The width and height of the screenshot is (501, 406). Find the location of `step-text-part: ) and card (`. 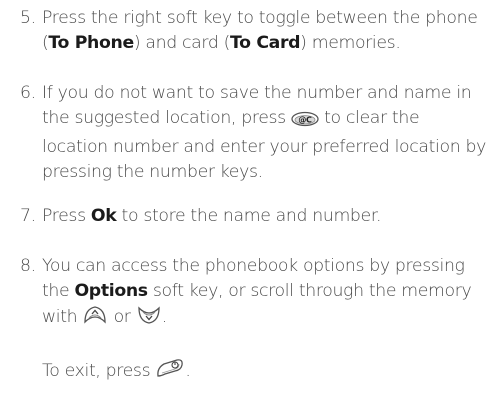

step-text-part: ) and card ( is located at coordinates (181, 43).